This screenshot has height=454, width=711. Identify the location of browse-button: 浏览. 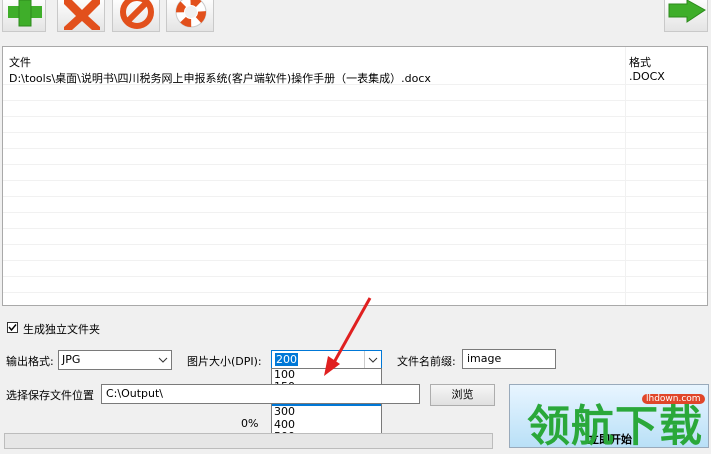
(462, 395).